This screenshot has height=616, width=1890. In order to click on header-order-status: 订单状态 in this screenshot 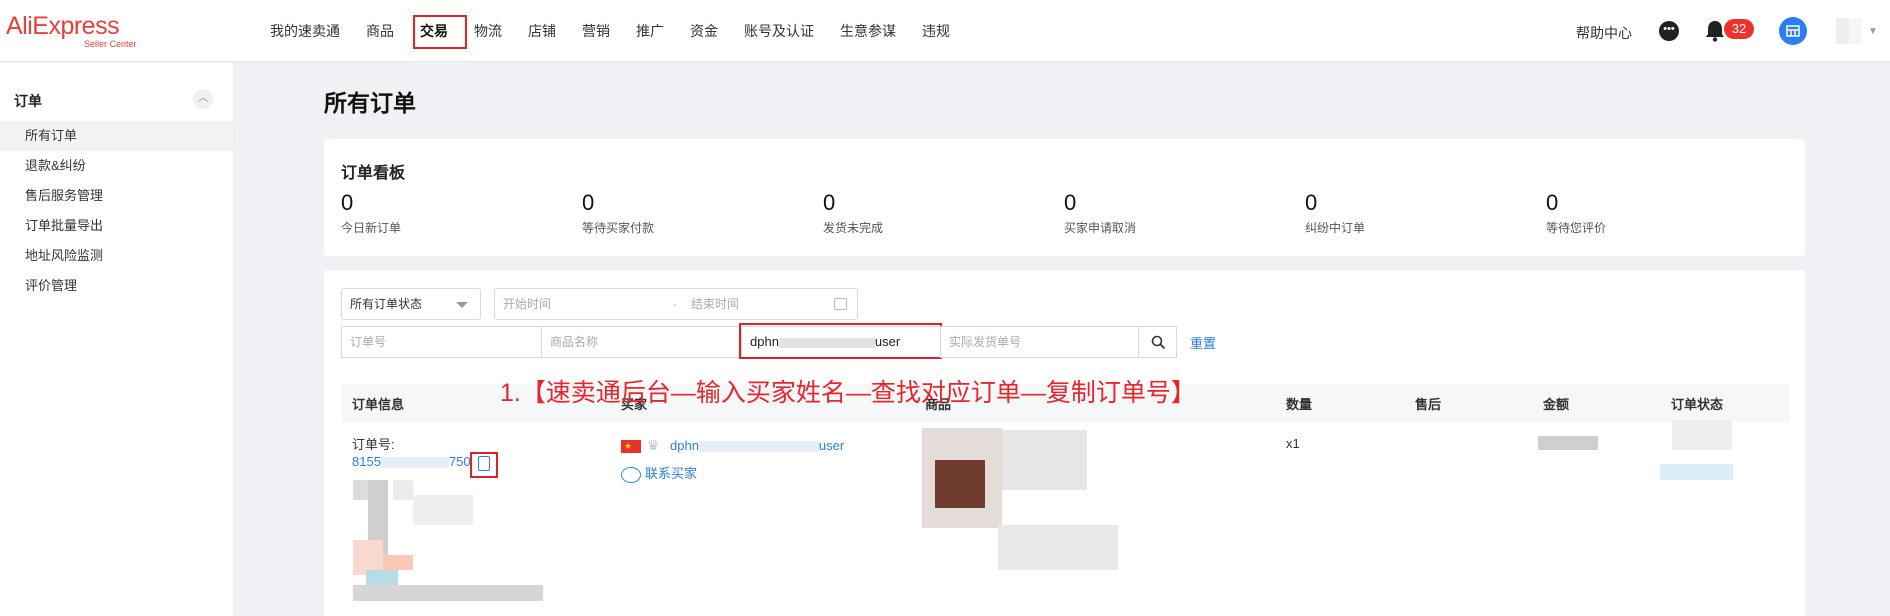, I will do `click(1697, 404)`.